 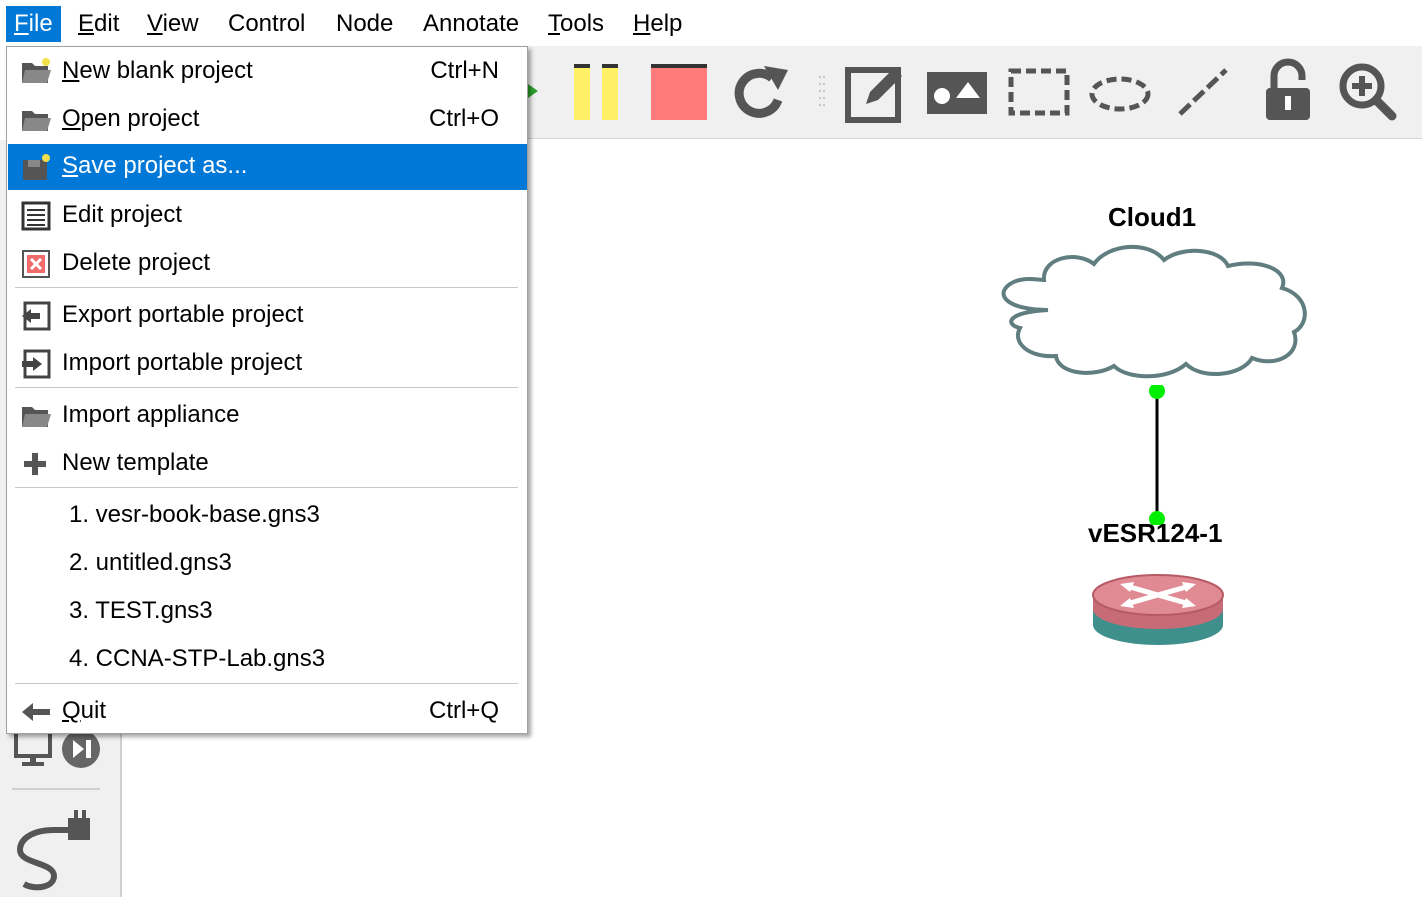 I want to click on menu-node-label: Node, so click(x=365, y=23).